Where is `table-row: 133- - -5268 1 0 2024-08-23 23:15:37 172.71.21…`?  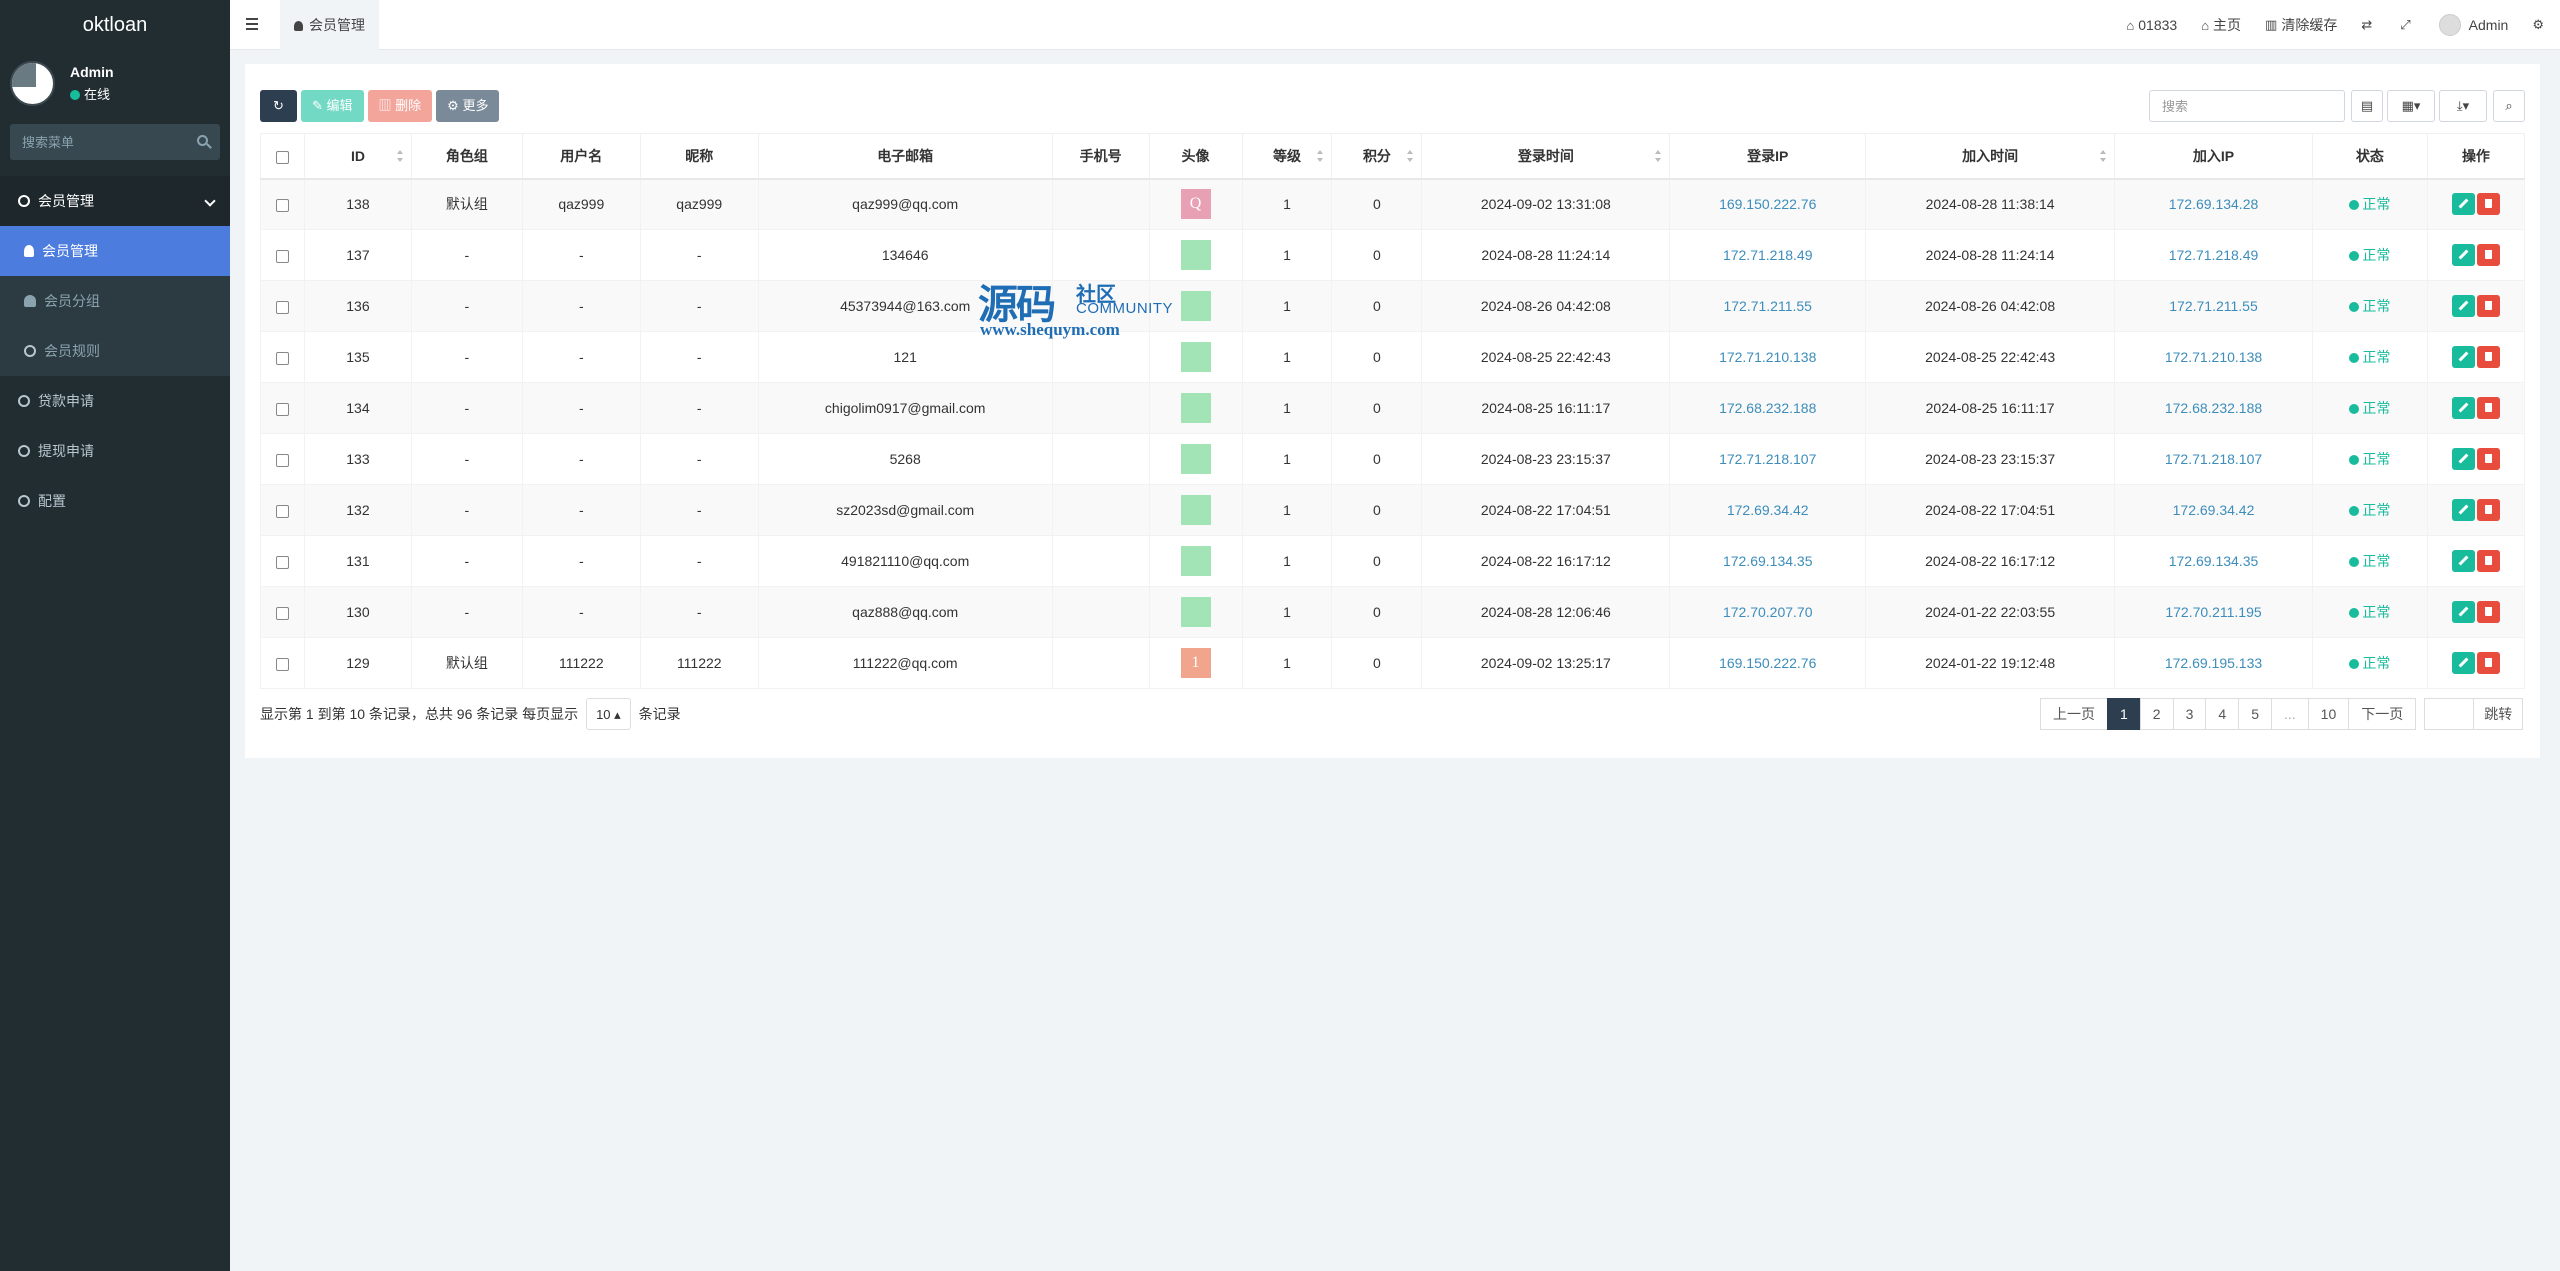
table-row: 133- - -5268 1 0 2024-08-23 23:15:37 172.71.21… is located at coordinates (1393, 459).